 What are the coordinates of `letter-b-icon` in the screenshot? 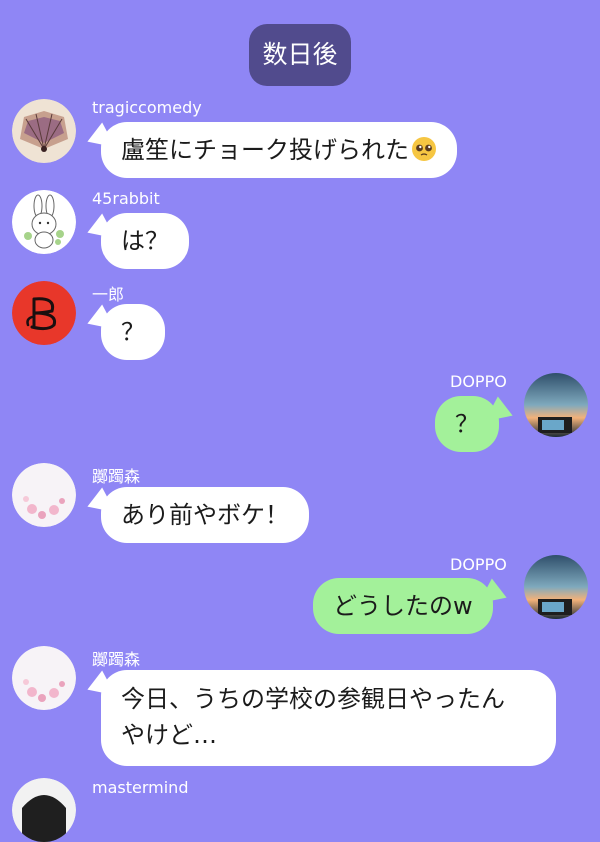 It's located at (44, 313).